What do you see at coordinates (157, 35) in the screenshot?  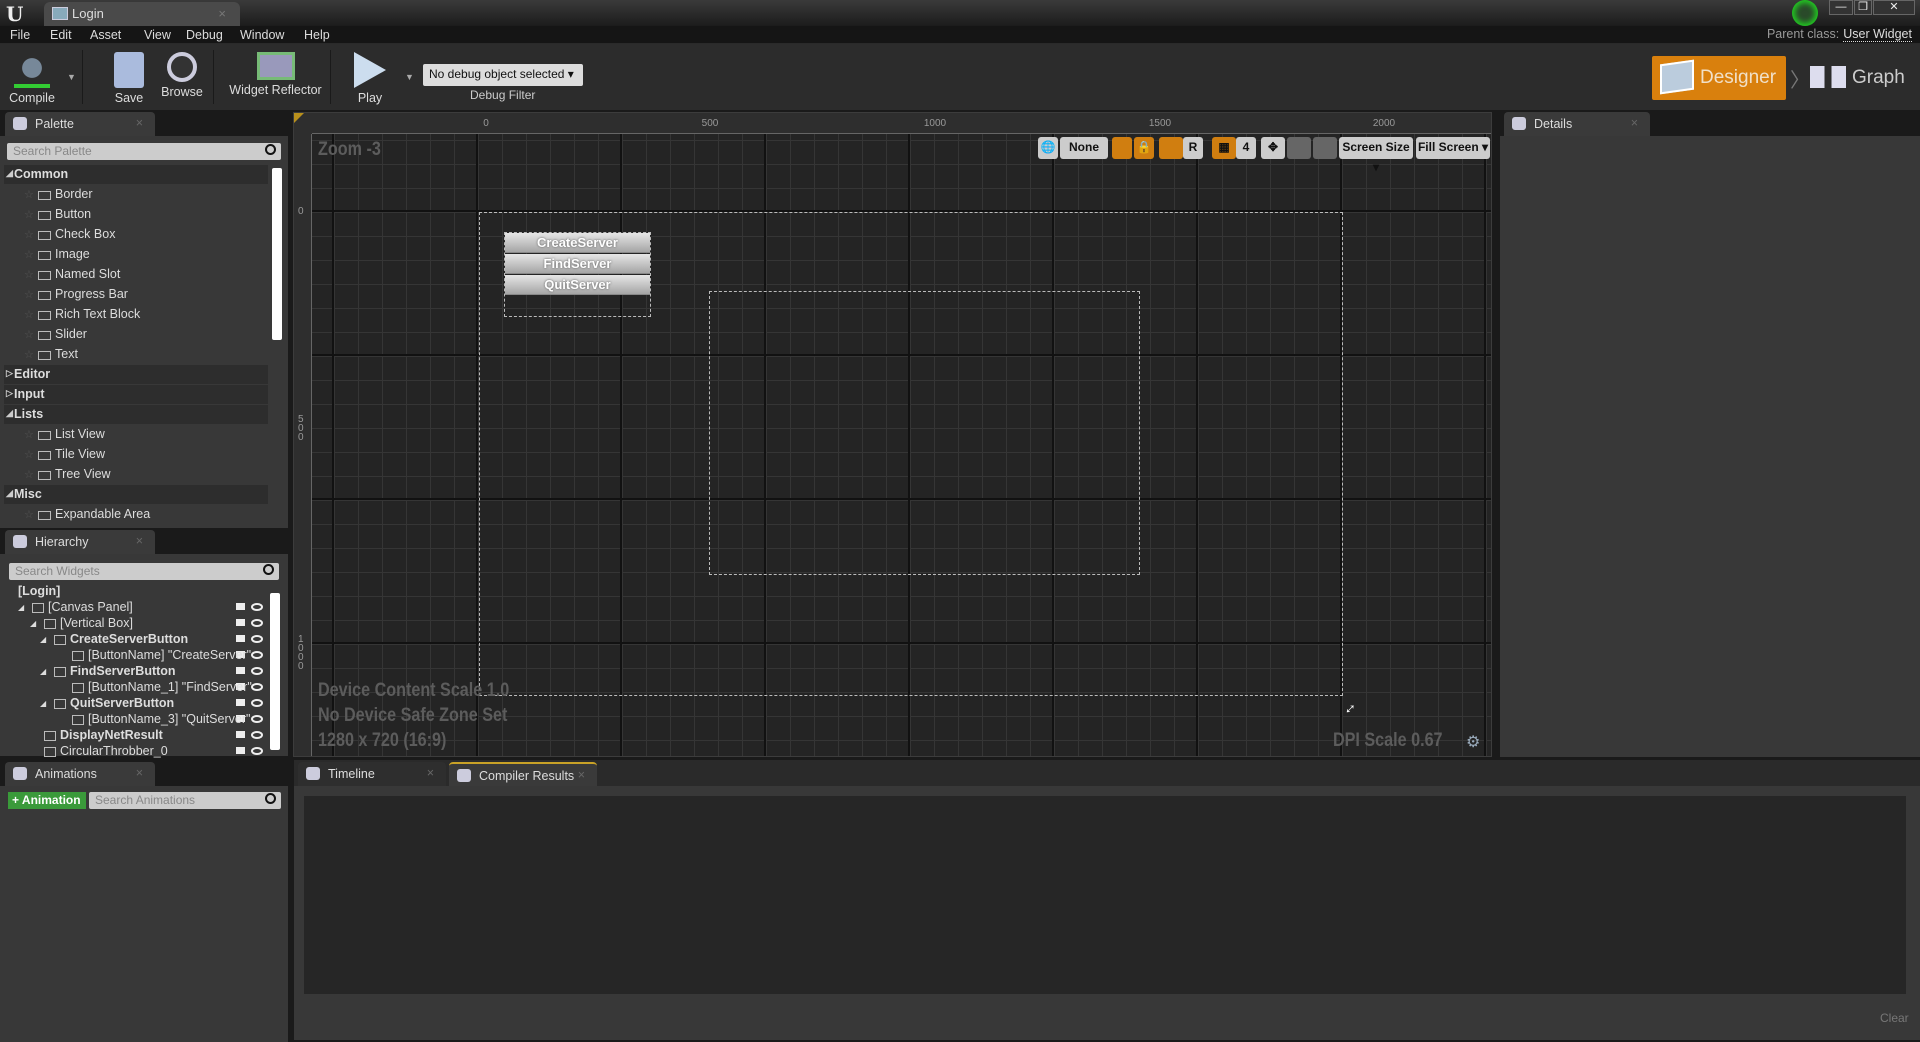 I see `menu-view: View` at bounding box center [157, 35].